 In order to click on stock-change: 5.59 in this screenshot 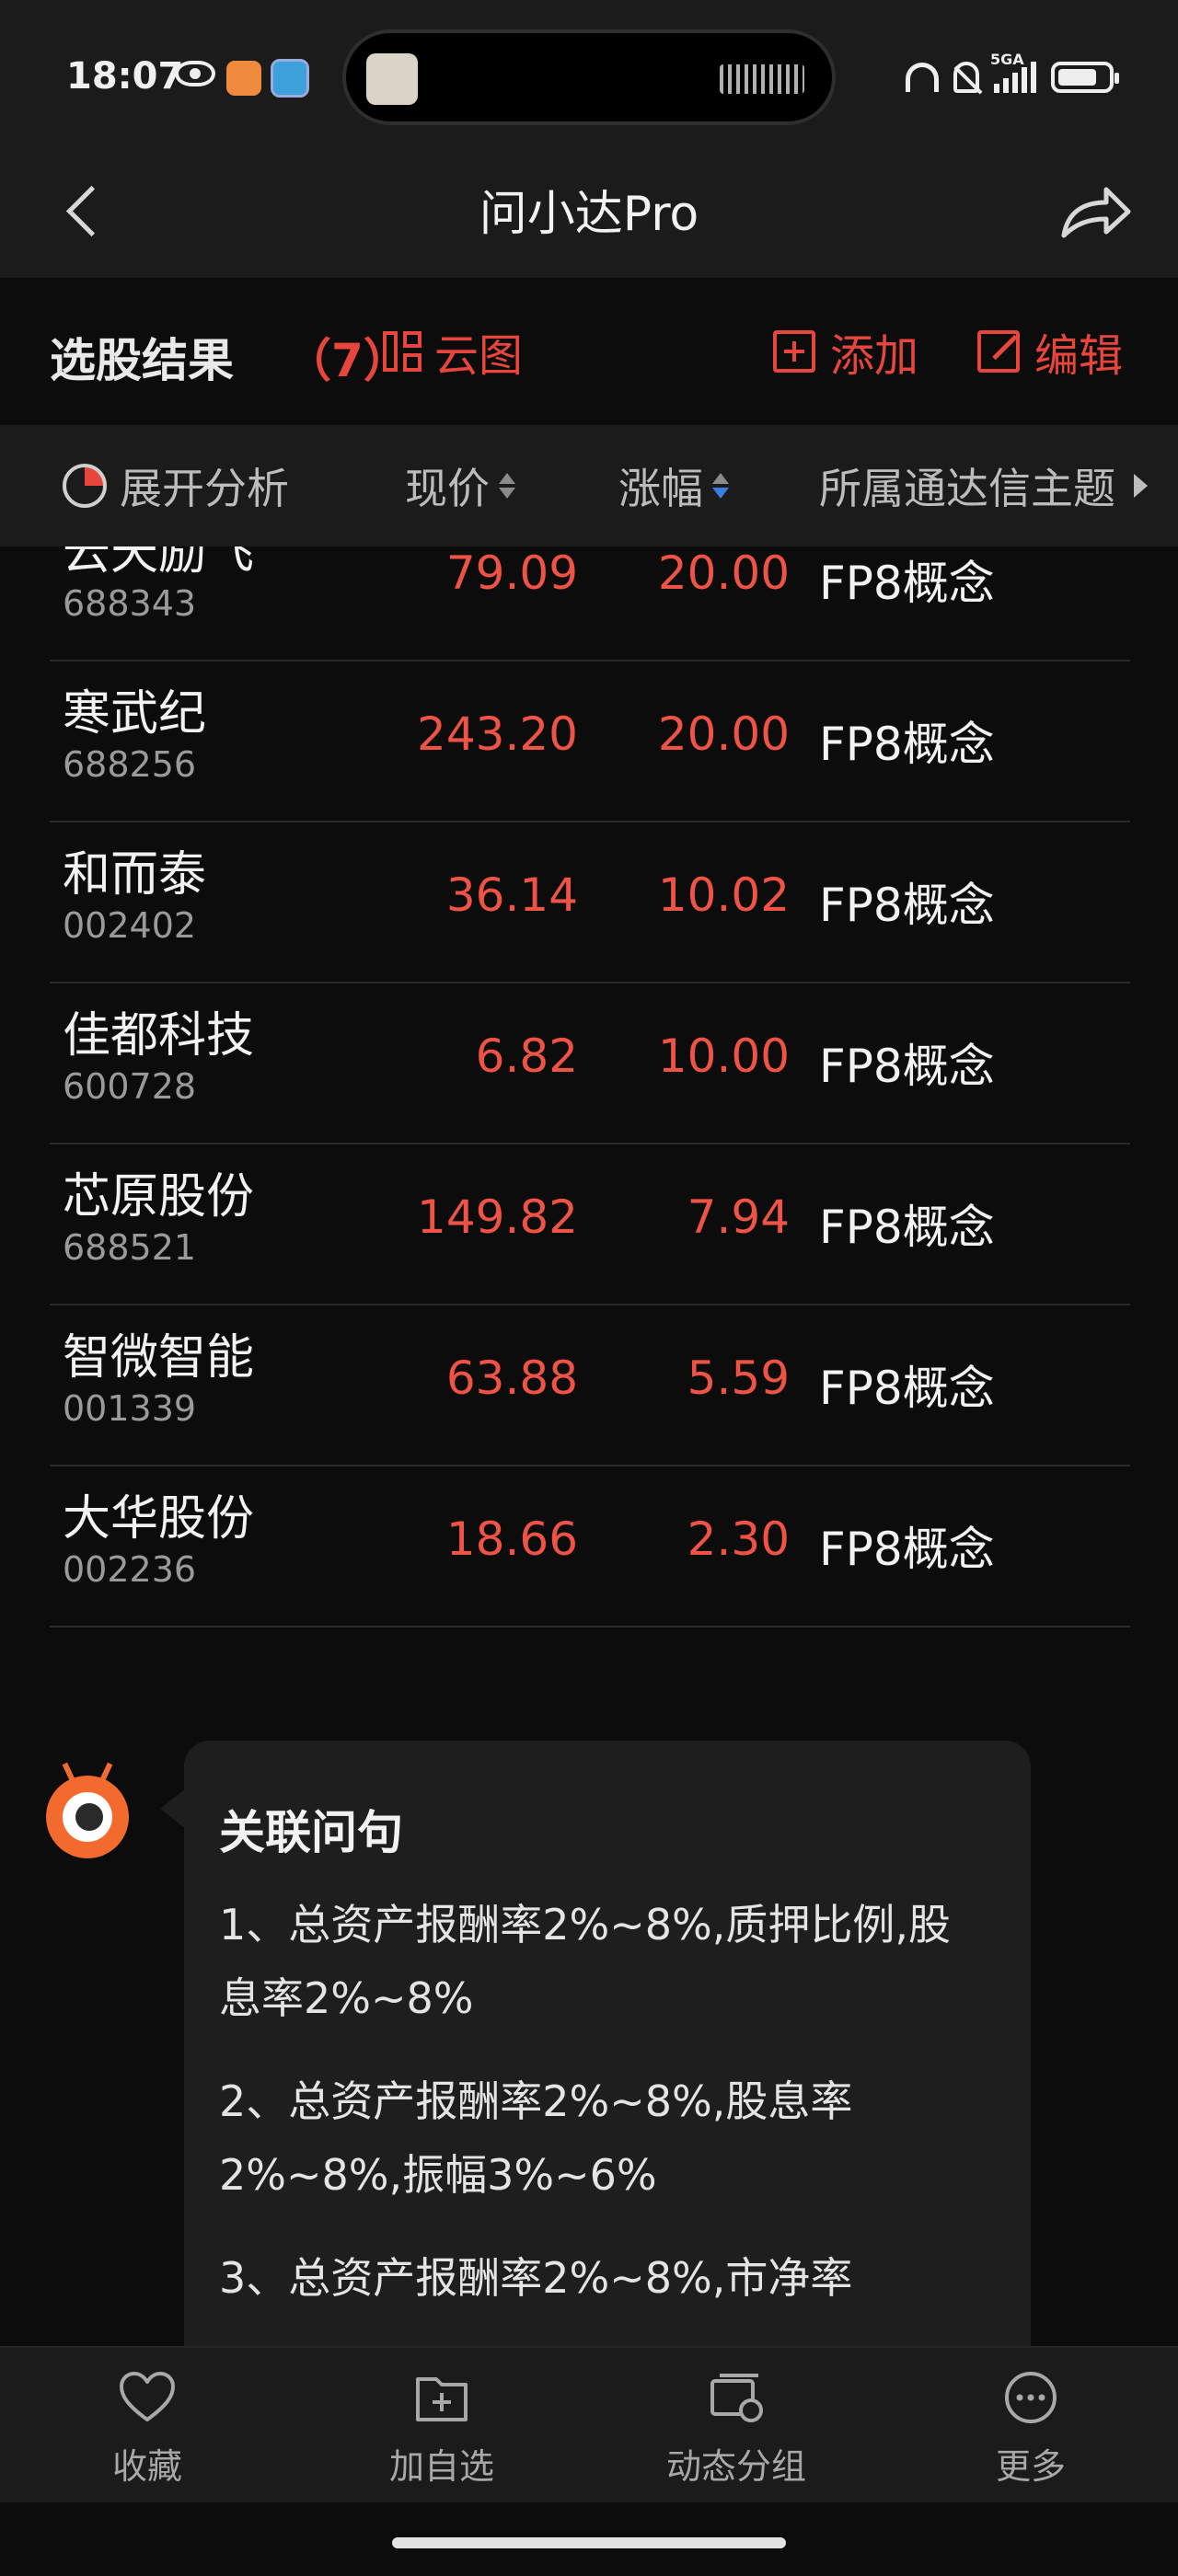, I will do `click(738, 1378)`.